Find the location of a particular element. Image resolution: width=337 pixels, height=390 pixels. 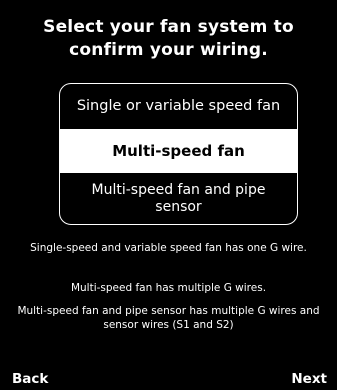

description-multi-speed: Multi-speed fan has multiple G wires. is located at coordinates (168, 288).